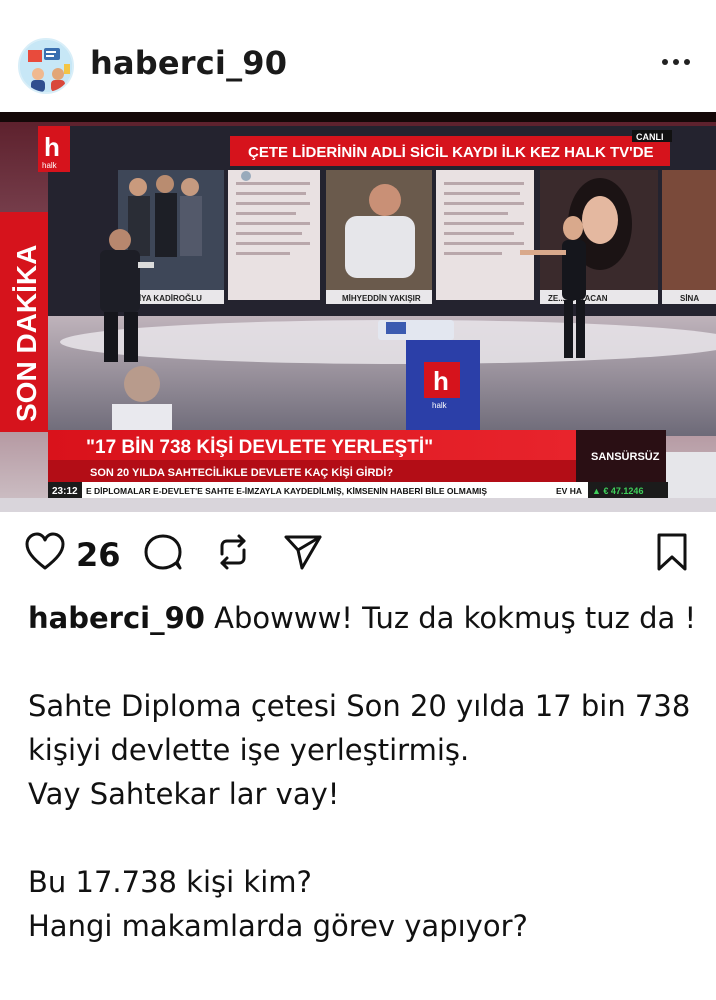  What do you see at coordinates (381, 298) in the screenshot?
I see `panel-name-2: MİHYEDDİN YAKIŞIR` at bounding box center [381, 298].